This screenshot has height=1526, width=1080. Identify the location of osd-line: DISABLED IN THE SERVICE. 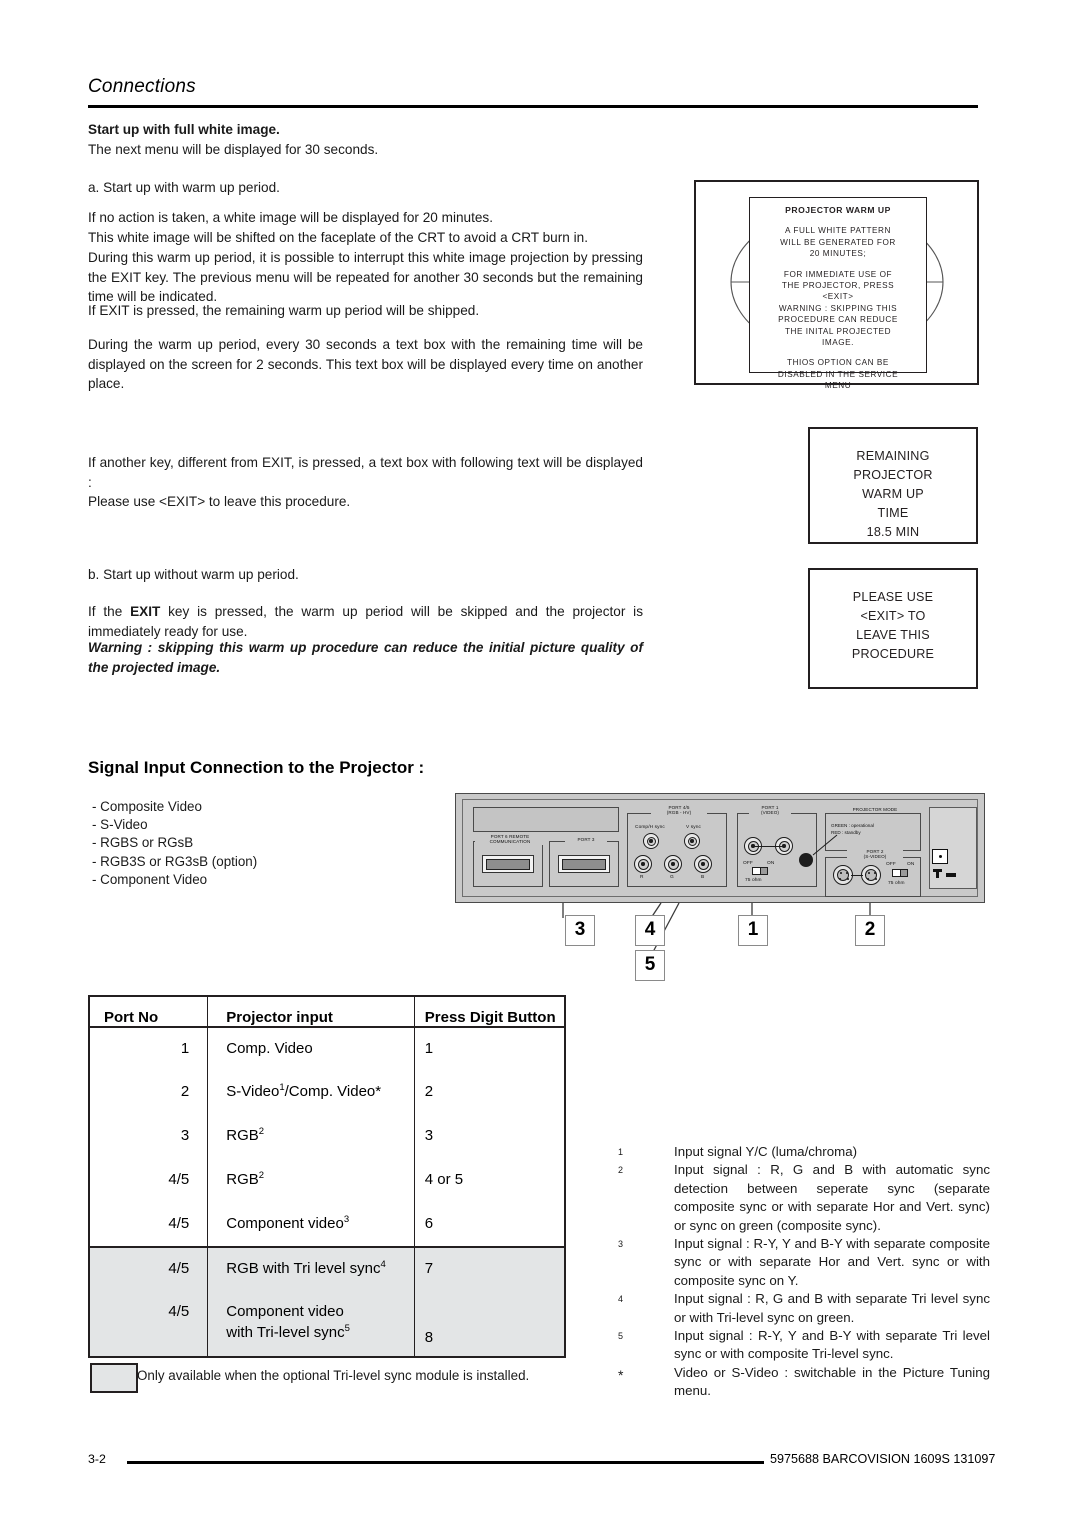
(838, 374).